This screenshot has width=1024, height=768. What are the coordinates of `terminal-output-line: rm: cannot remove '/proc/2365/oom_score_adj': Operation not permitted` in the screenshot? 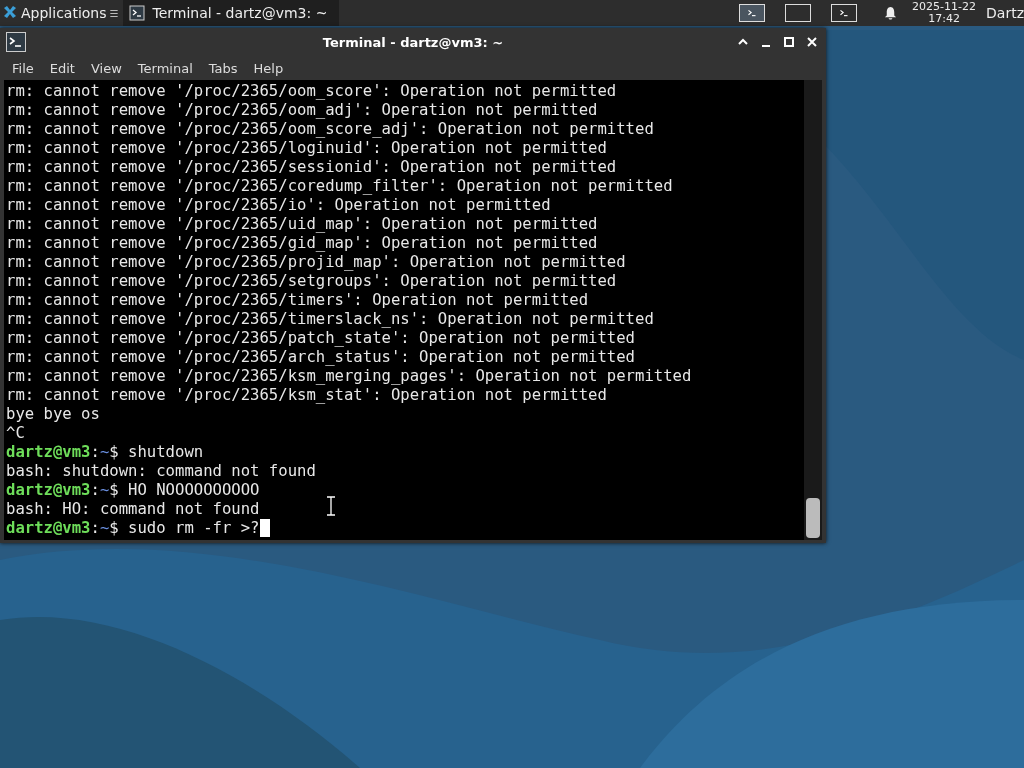 It's located at (330, 129).